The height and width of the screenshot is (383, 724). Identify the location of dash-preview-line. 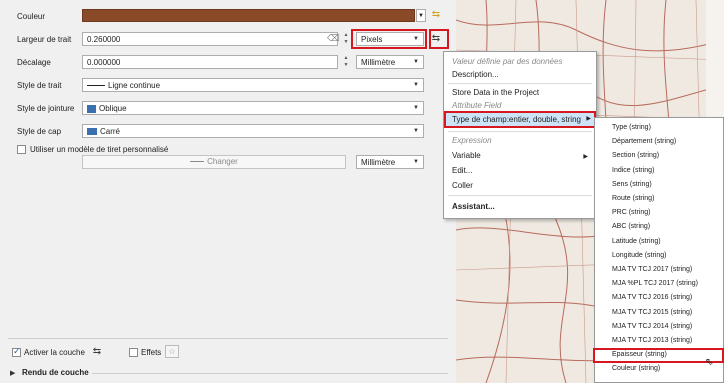
(197, 162).